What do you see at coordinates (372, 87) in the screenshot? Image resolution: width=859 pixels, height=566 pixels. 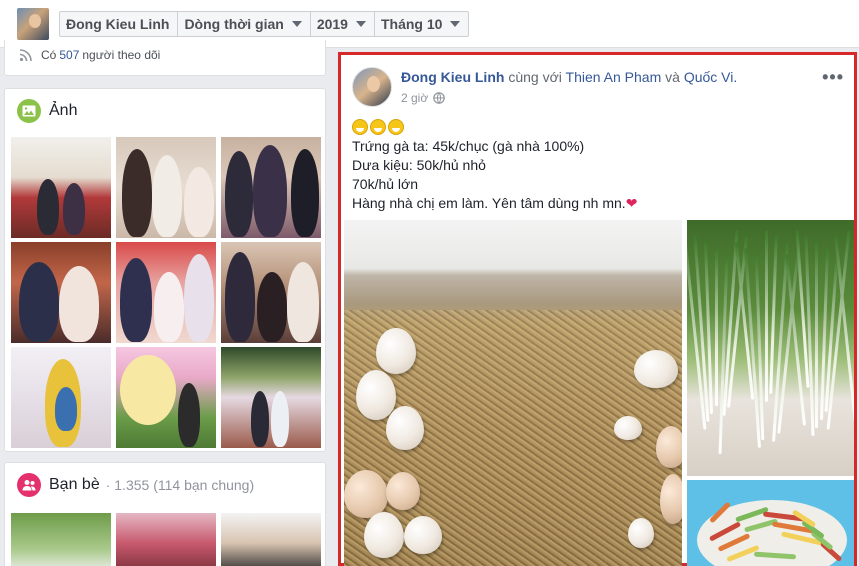 I see `post-author-avatar` at bounding box center [372, 87].